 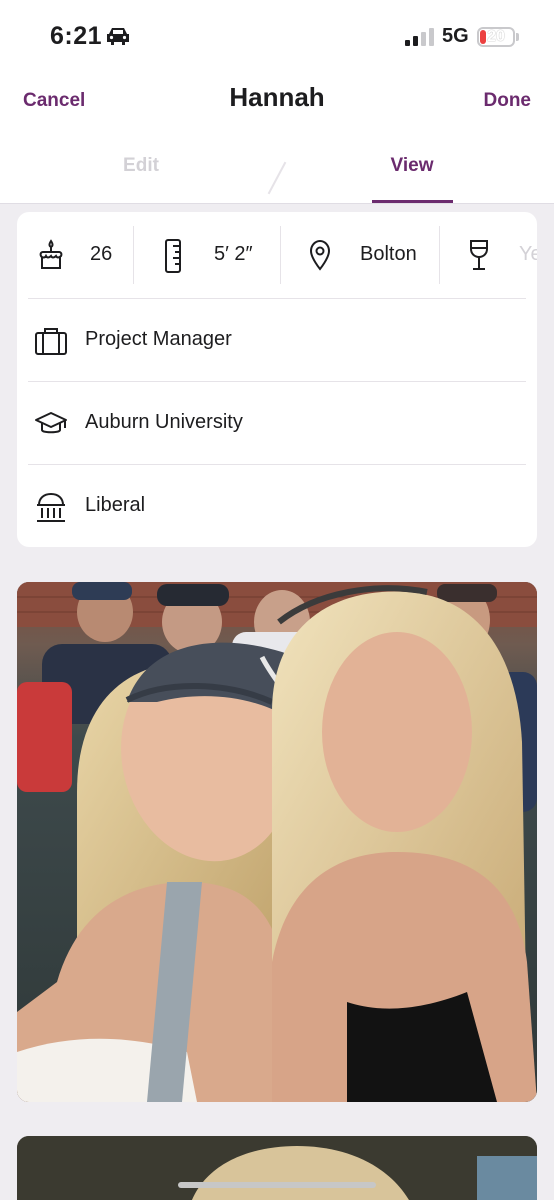 I want to click on wine-glass-icon, so click(x=479, y=255).